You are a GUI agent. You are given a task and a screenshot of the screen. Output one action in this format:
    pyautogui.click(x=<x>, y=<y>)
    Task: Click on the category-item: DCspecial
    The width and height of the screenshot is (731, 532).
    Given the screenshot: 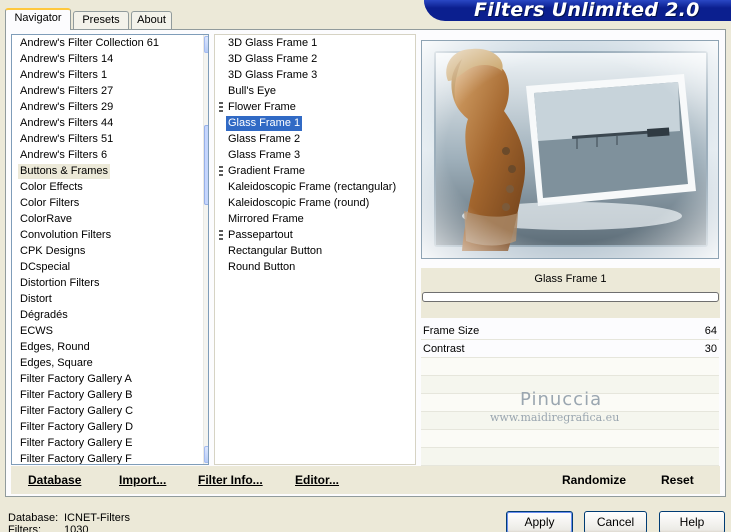 What is the action you would take?
    pyautogui.click(x=45, y=267)
    